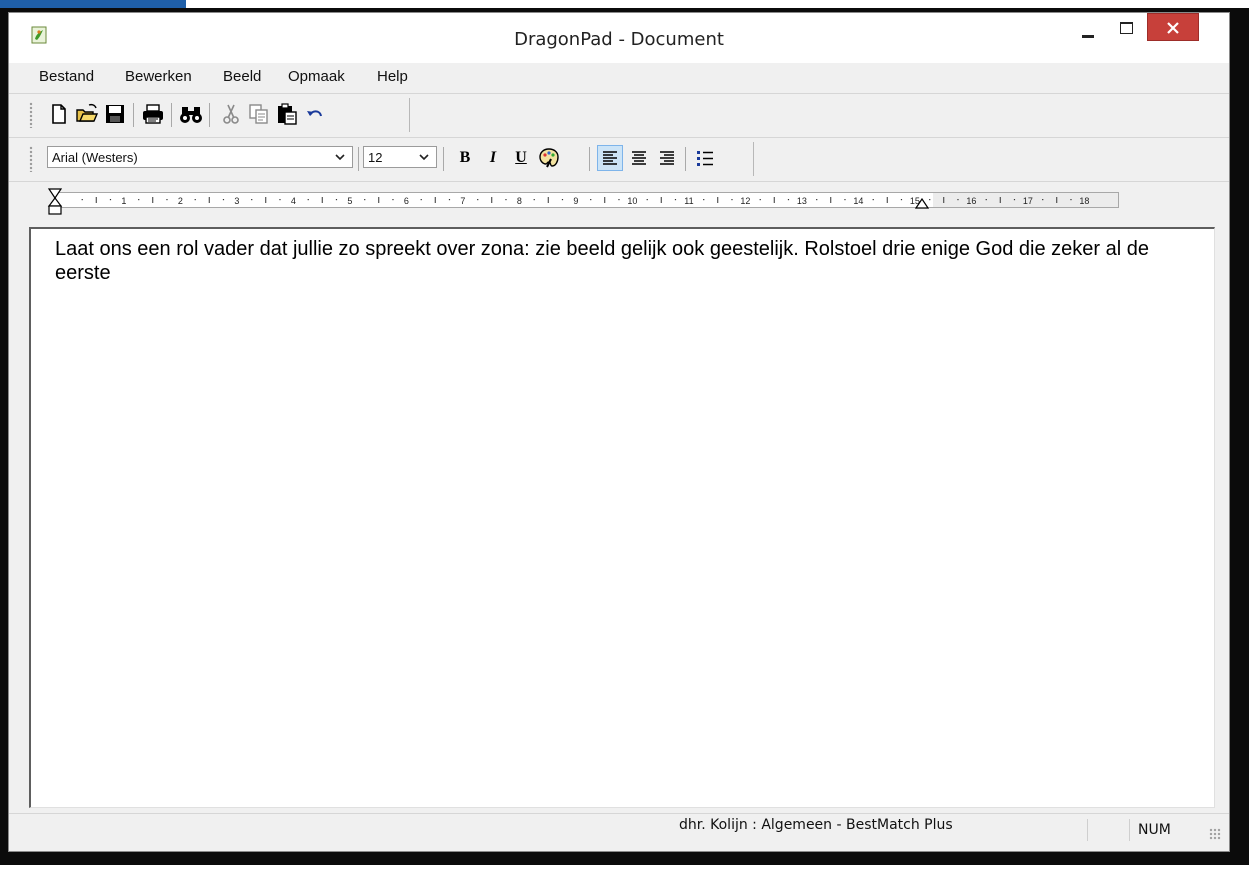 The width and height of the screenshot is (1256, 870). Describe the element at coordinates (200, 157) in the screenshot. I see `font-name-select: Arial (Westers)` at that location.